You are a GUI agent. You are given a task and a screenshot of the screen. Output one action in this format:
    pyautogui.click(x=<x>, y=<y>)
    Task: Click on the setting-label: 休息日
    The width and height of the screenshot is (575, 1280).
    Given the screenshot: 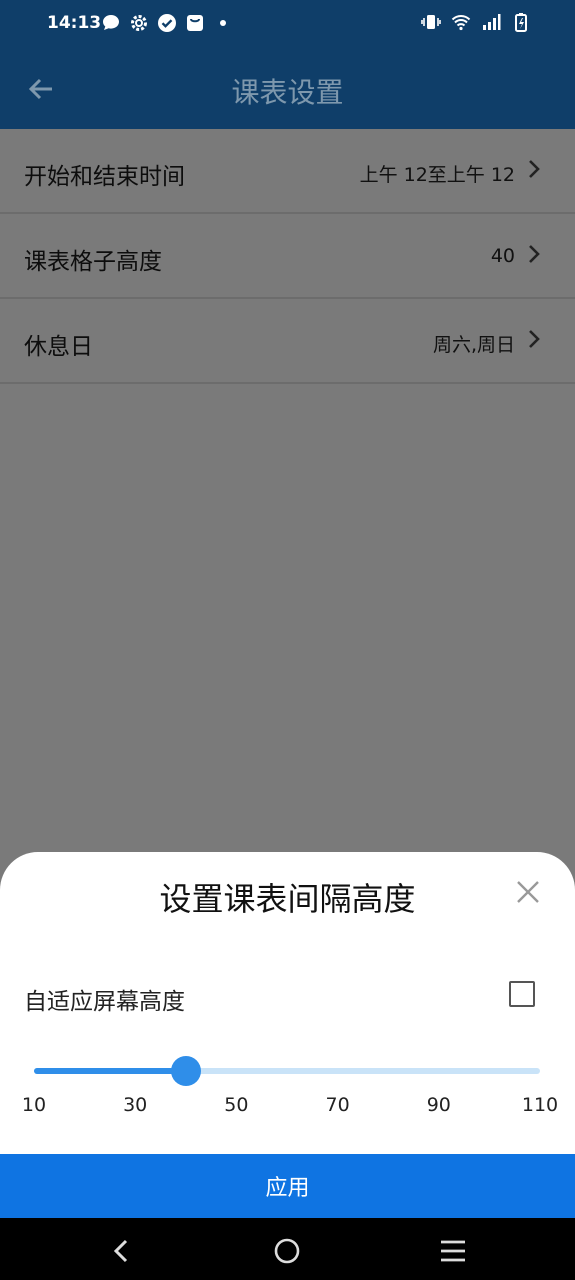 What is the action you would take?
    pyautogui.click(x=58, y=347)
    